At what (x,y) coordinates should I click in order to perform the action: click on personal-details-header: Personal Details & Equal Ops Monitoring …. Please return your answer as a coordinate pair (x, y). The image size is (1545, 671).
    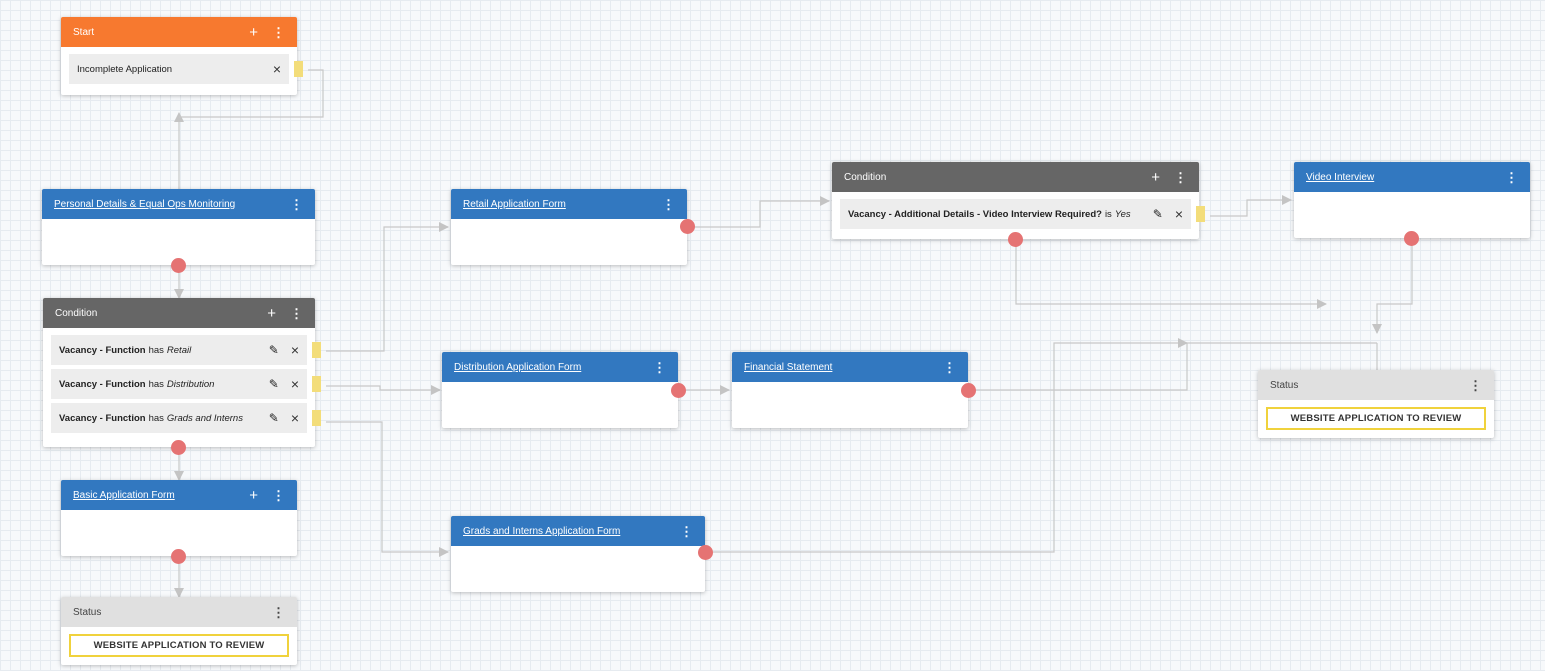
    Looking at the image, I should click on (178, 204).